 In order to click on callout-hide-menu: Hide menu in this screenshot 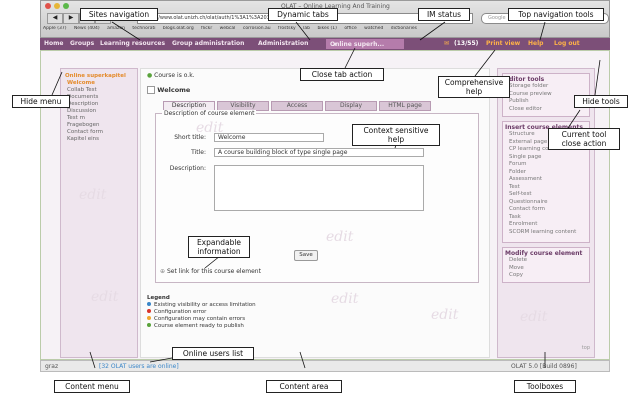, I will do `click(41, 101)`.